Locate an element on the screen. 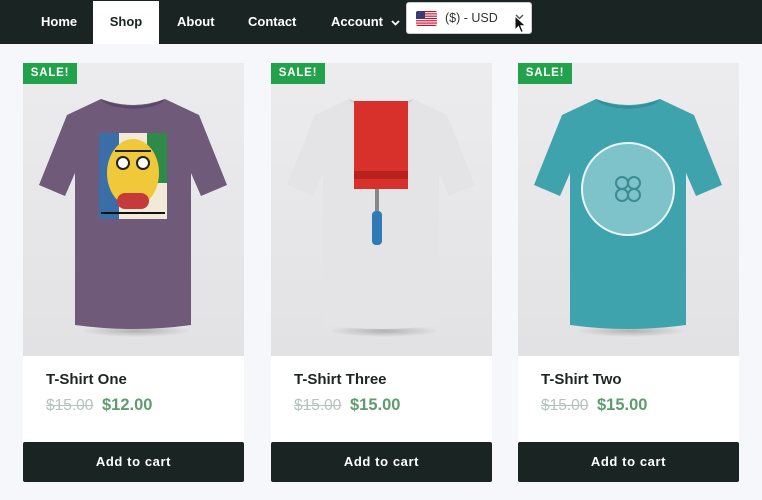  chevron-down-icon is located at coordinates (395, 22).